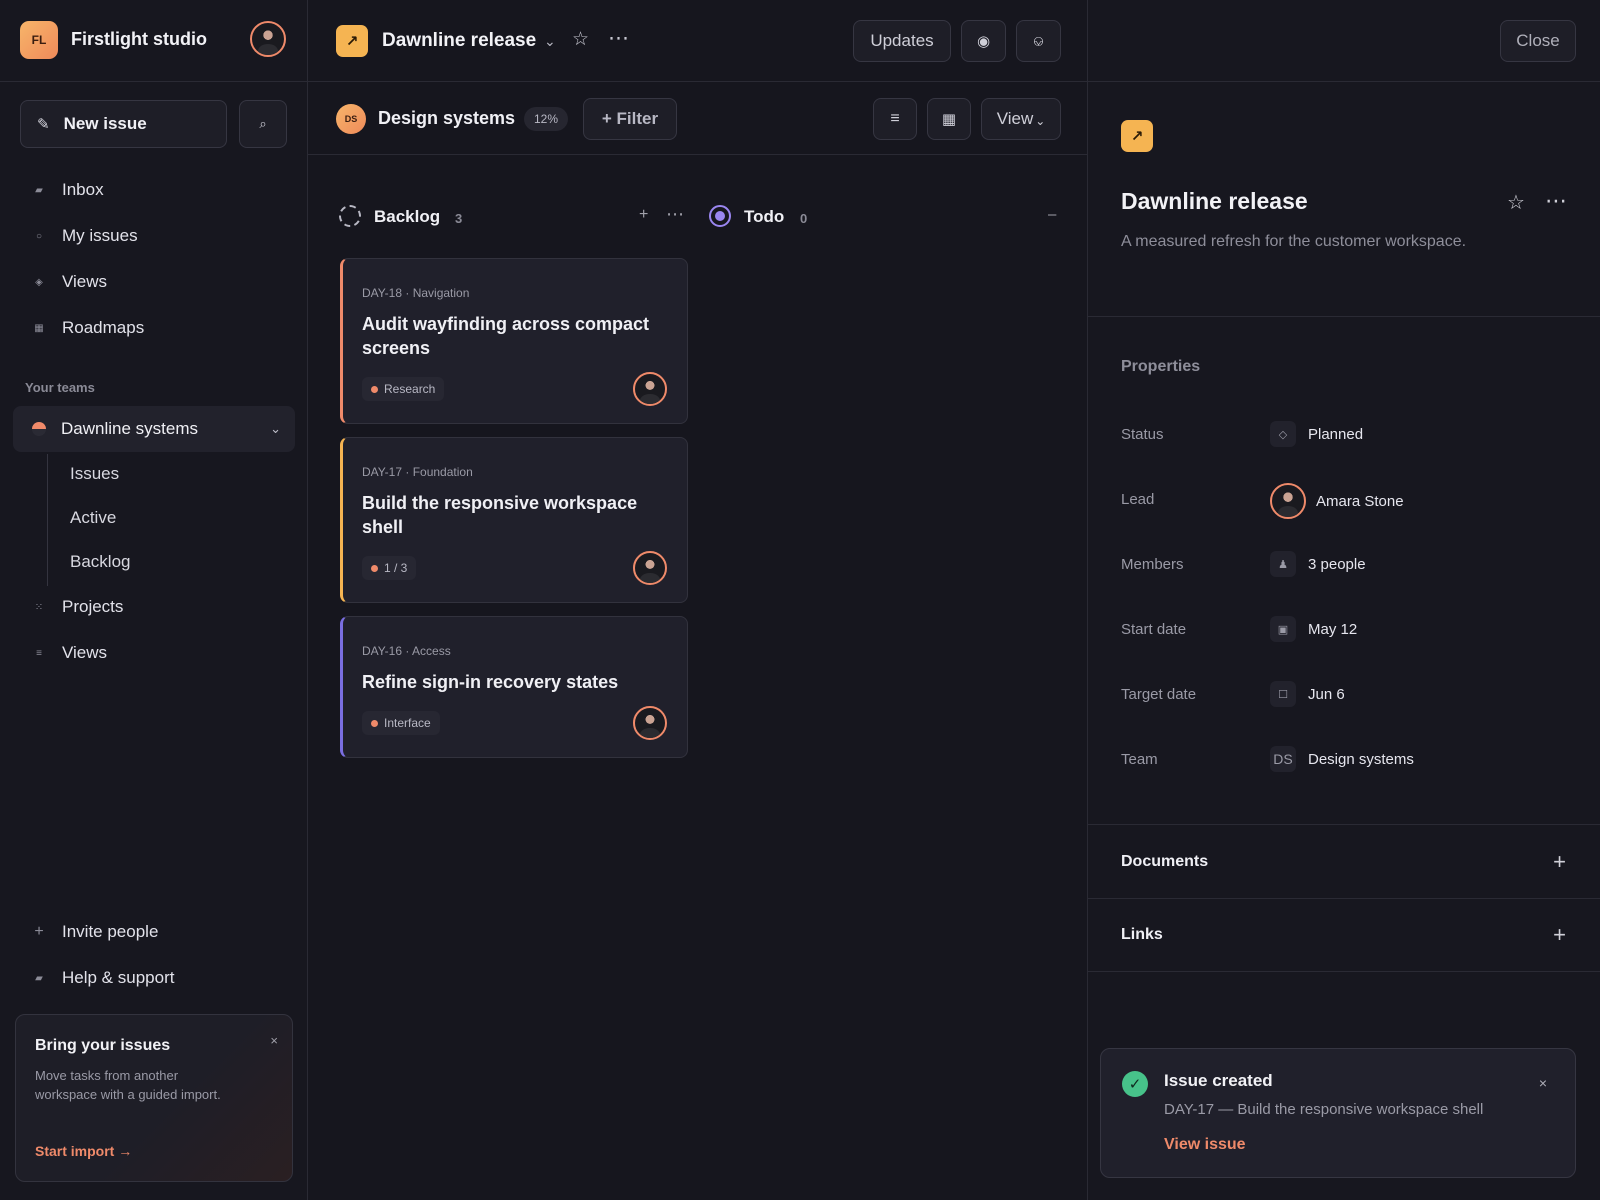 The image size is (1600, 1200). I want to click on start-import-link: Start import →, so click(83, 1151).